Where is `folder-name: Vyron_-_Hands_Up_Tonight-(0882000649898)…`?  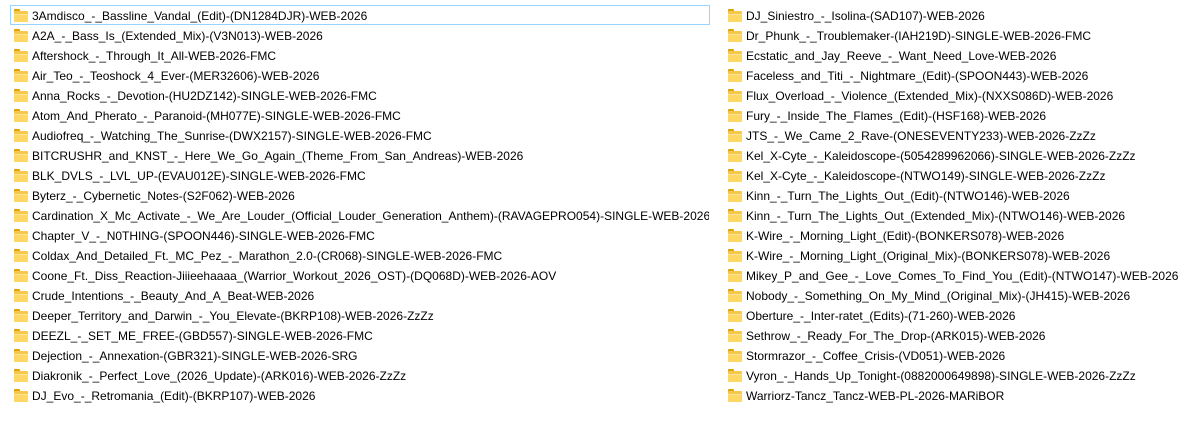 folder-name: Vyron_-_Hands_Up_Tonight-(0882000649898)… is located at coordinates (941, 376).